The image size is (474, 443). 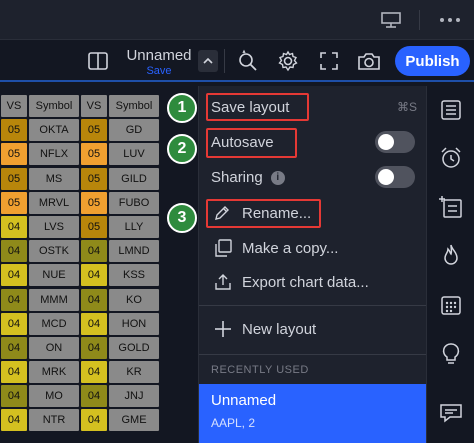 What do you see at coordinates (223, 331) in the screenshot?
I see `plus-icon` at bounding box center [223, 331].